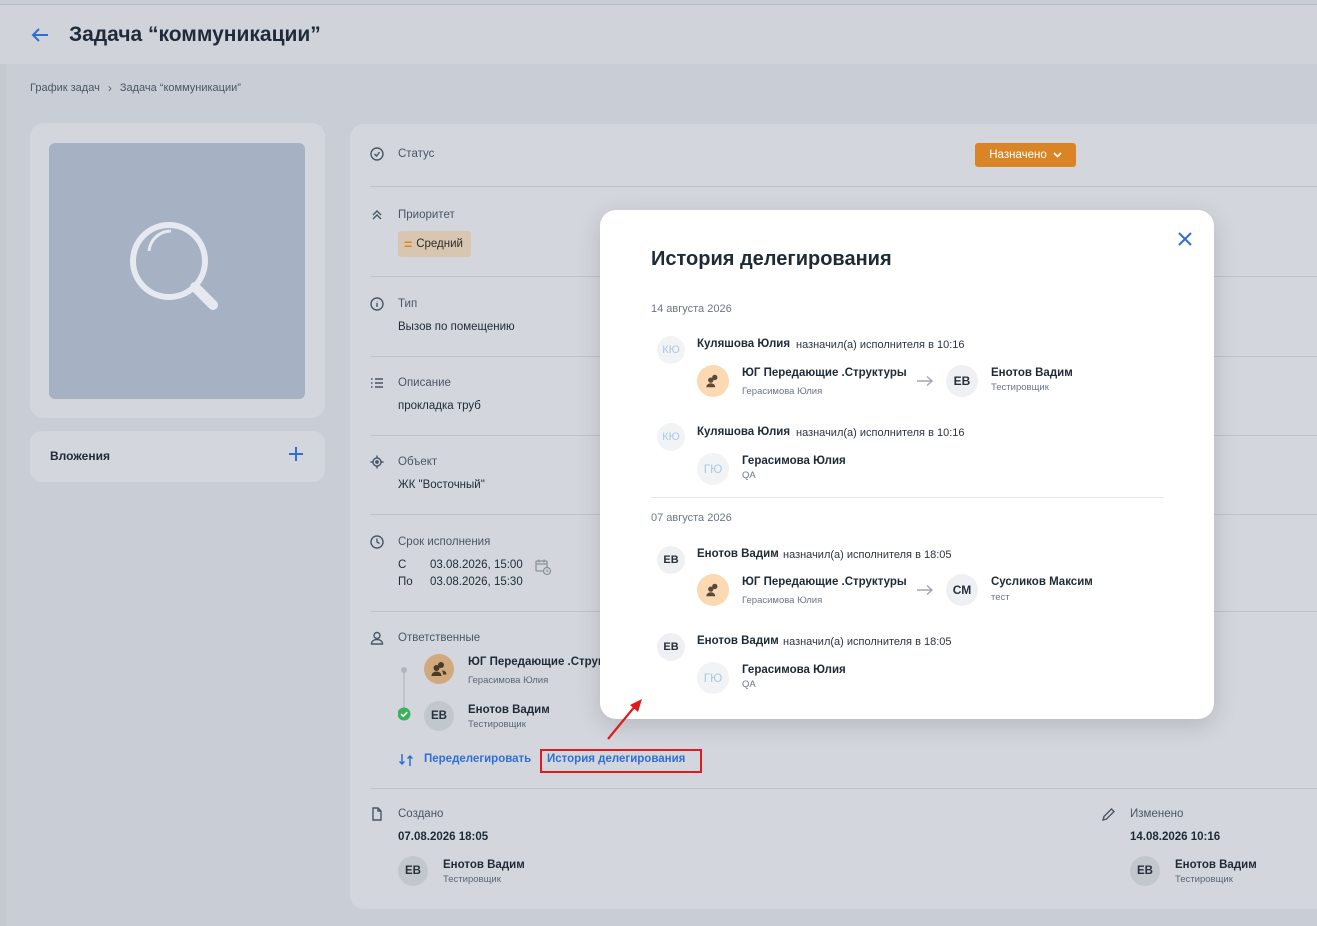 This screenshot has height=926, width=1317. What do you see at coordinates (621, 761) in the screenshot?
I see `highlight-box` at bounding box center [621, 761].